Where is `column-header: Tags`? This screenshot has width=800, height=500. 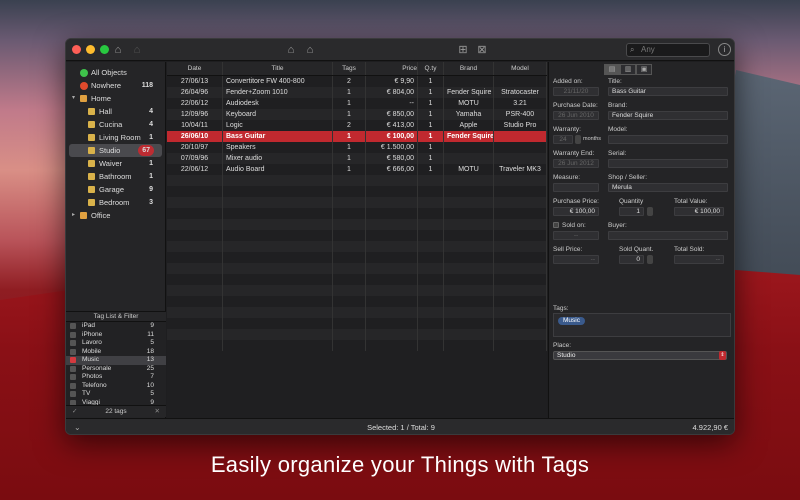 column-header: Tags is located at coordinates (349, 68).